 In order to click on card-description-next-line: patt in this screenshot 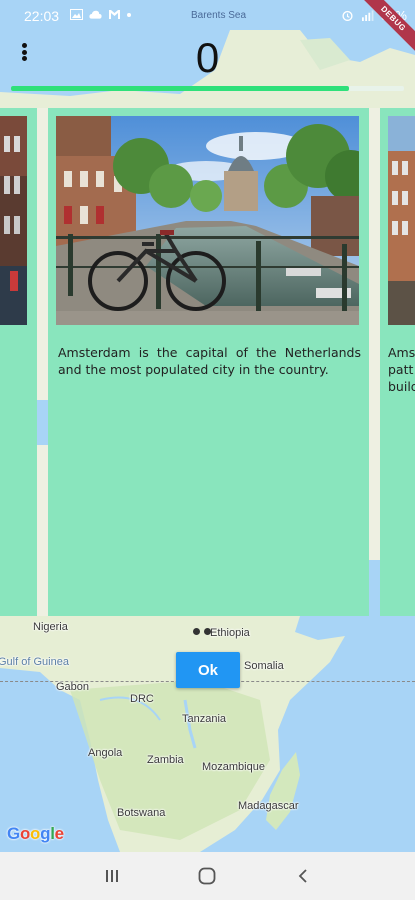, I will do `click(401, 369)`.